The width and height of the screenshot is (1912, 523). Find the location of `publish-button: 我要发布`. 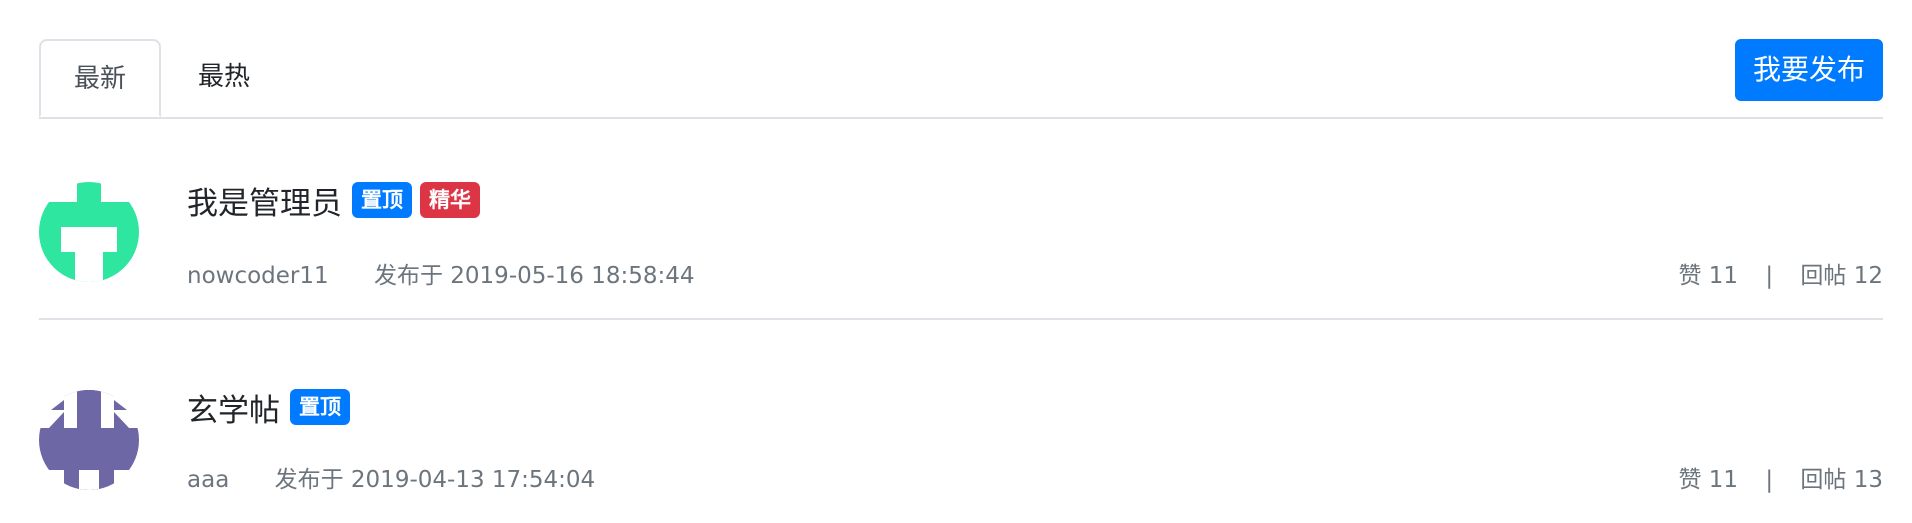

publish-button: 我要发布 is located at coordinates (1809, 70).